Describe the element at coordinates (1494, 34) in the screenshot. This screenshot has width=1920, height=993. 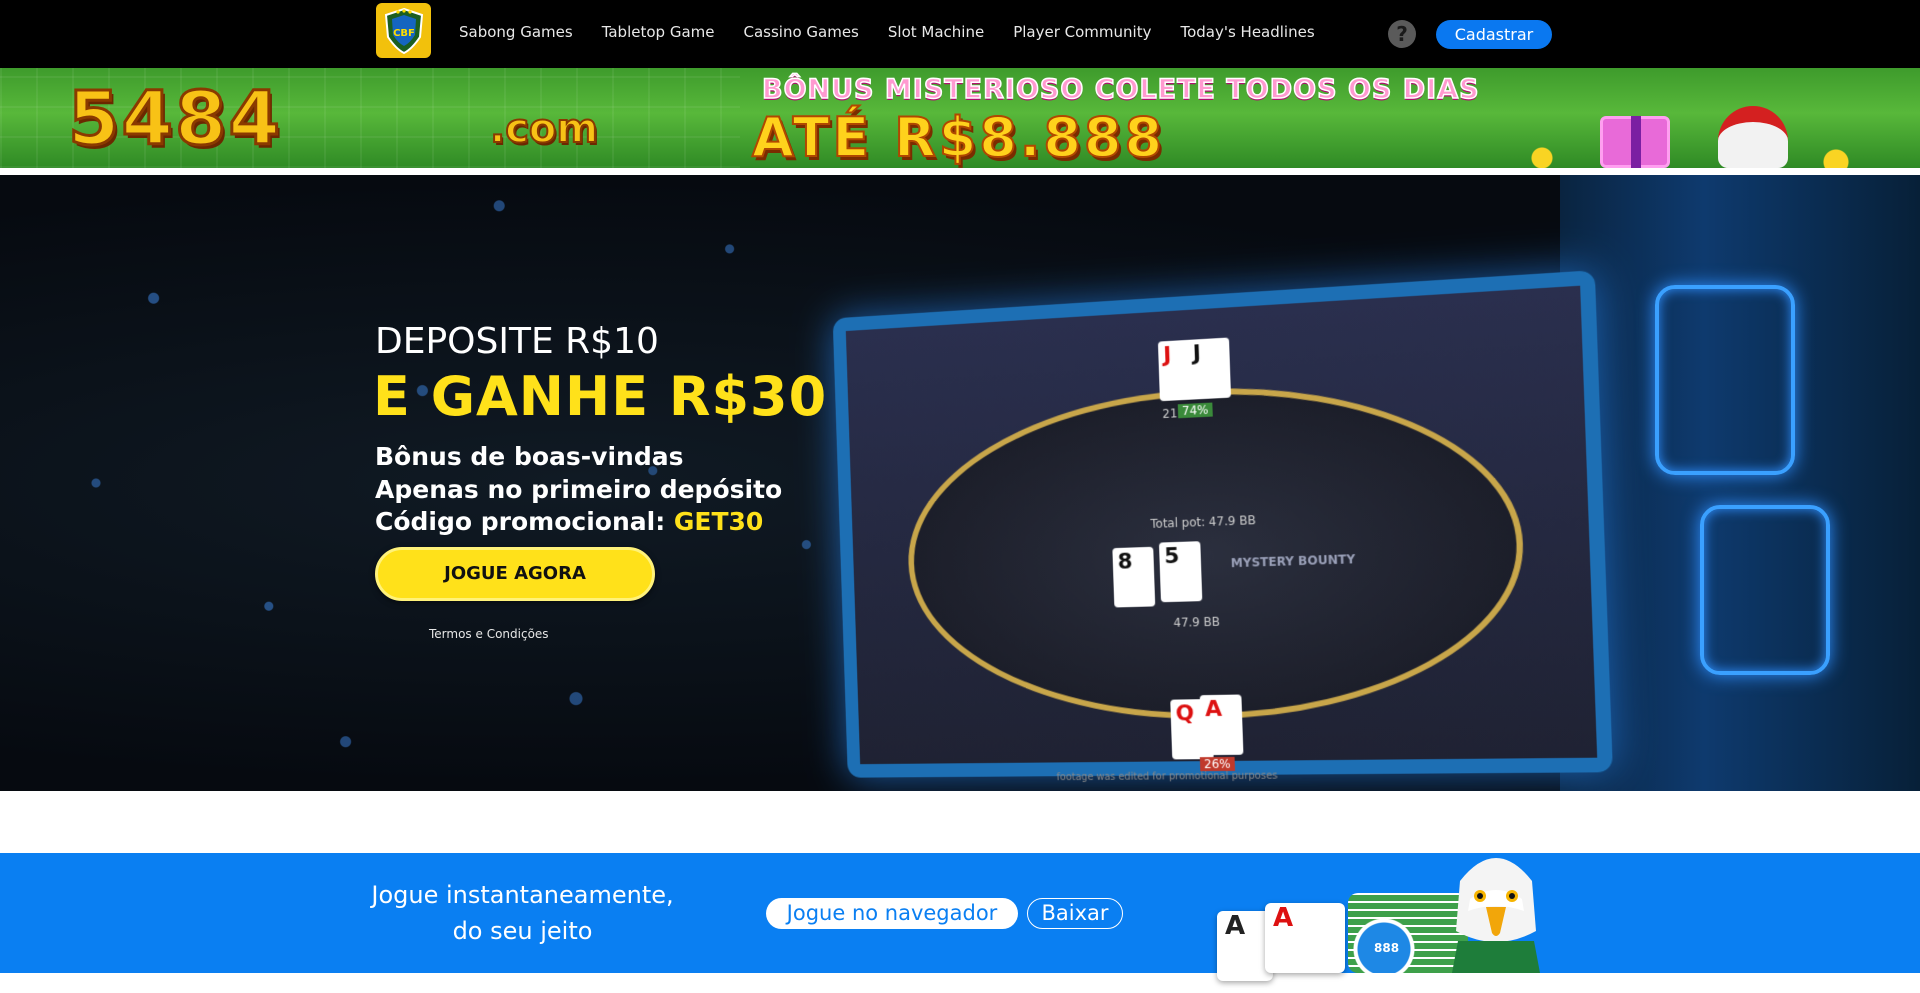
I see `register-button: Cadastrar` at that location.